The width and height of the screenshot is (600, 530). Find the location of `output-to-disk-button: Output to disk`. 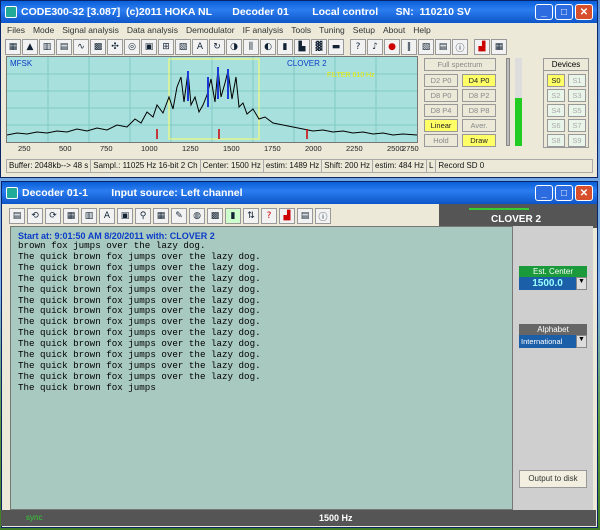

output-to-disk-button: Output to disk is located at coordinates (553, 479).